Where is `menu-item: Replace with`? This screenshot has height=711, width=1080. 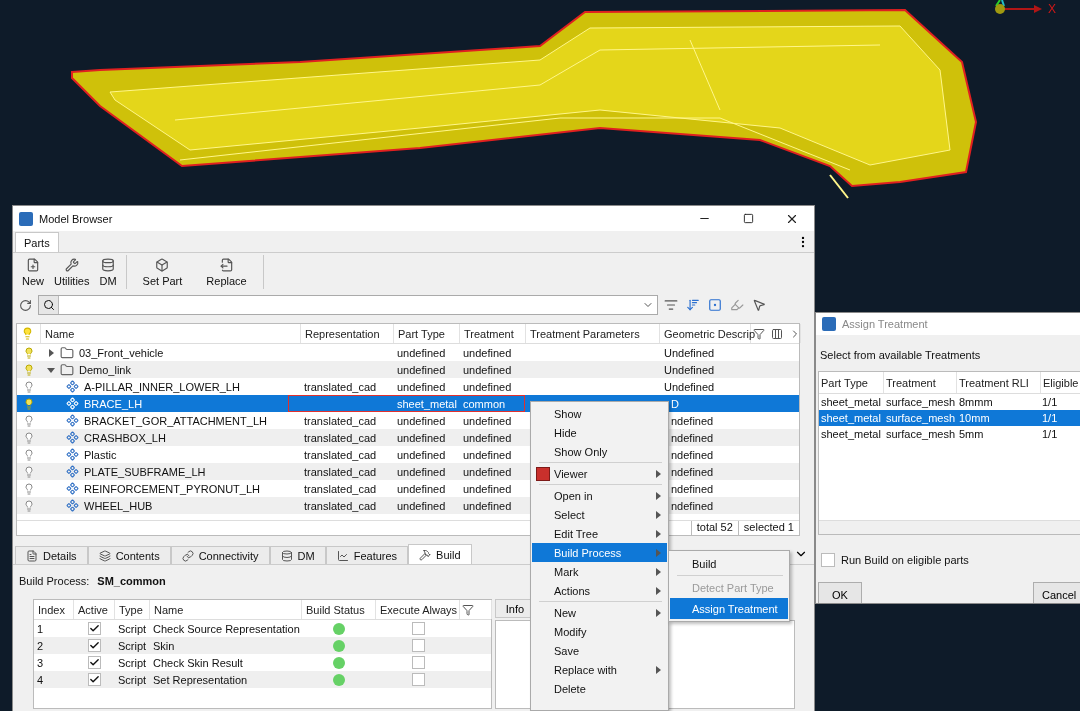
menu-item: Replace with is located at coordinates (599, 669).